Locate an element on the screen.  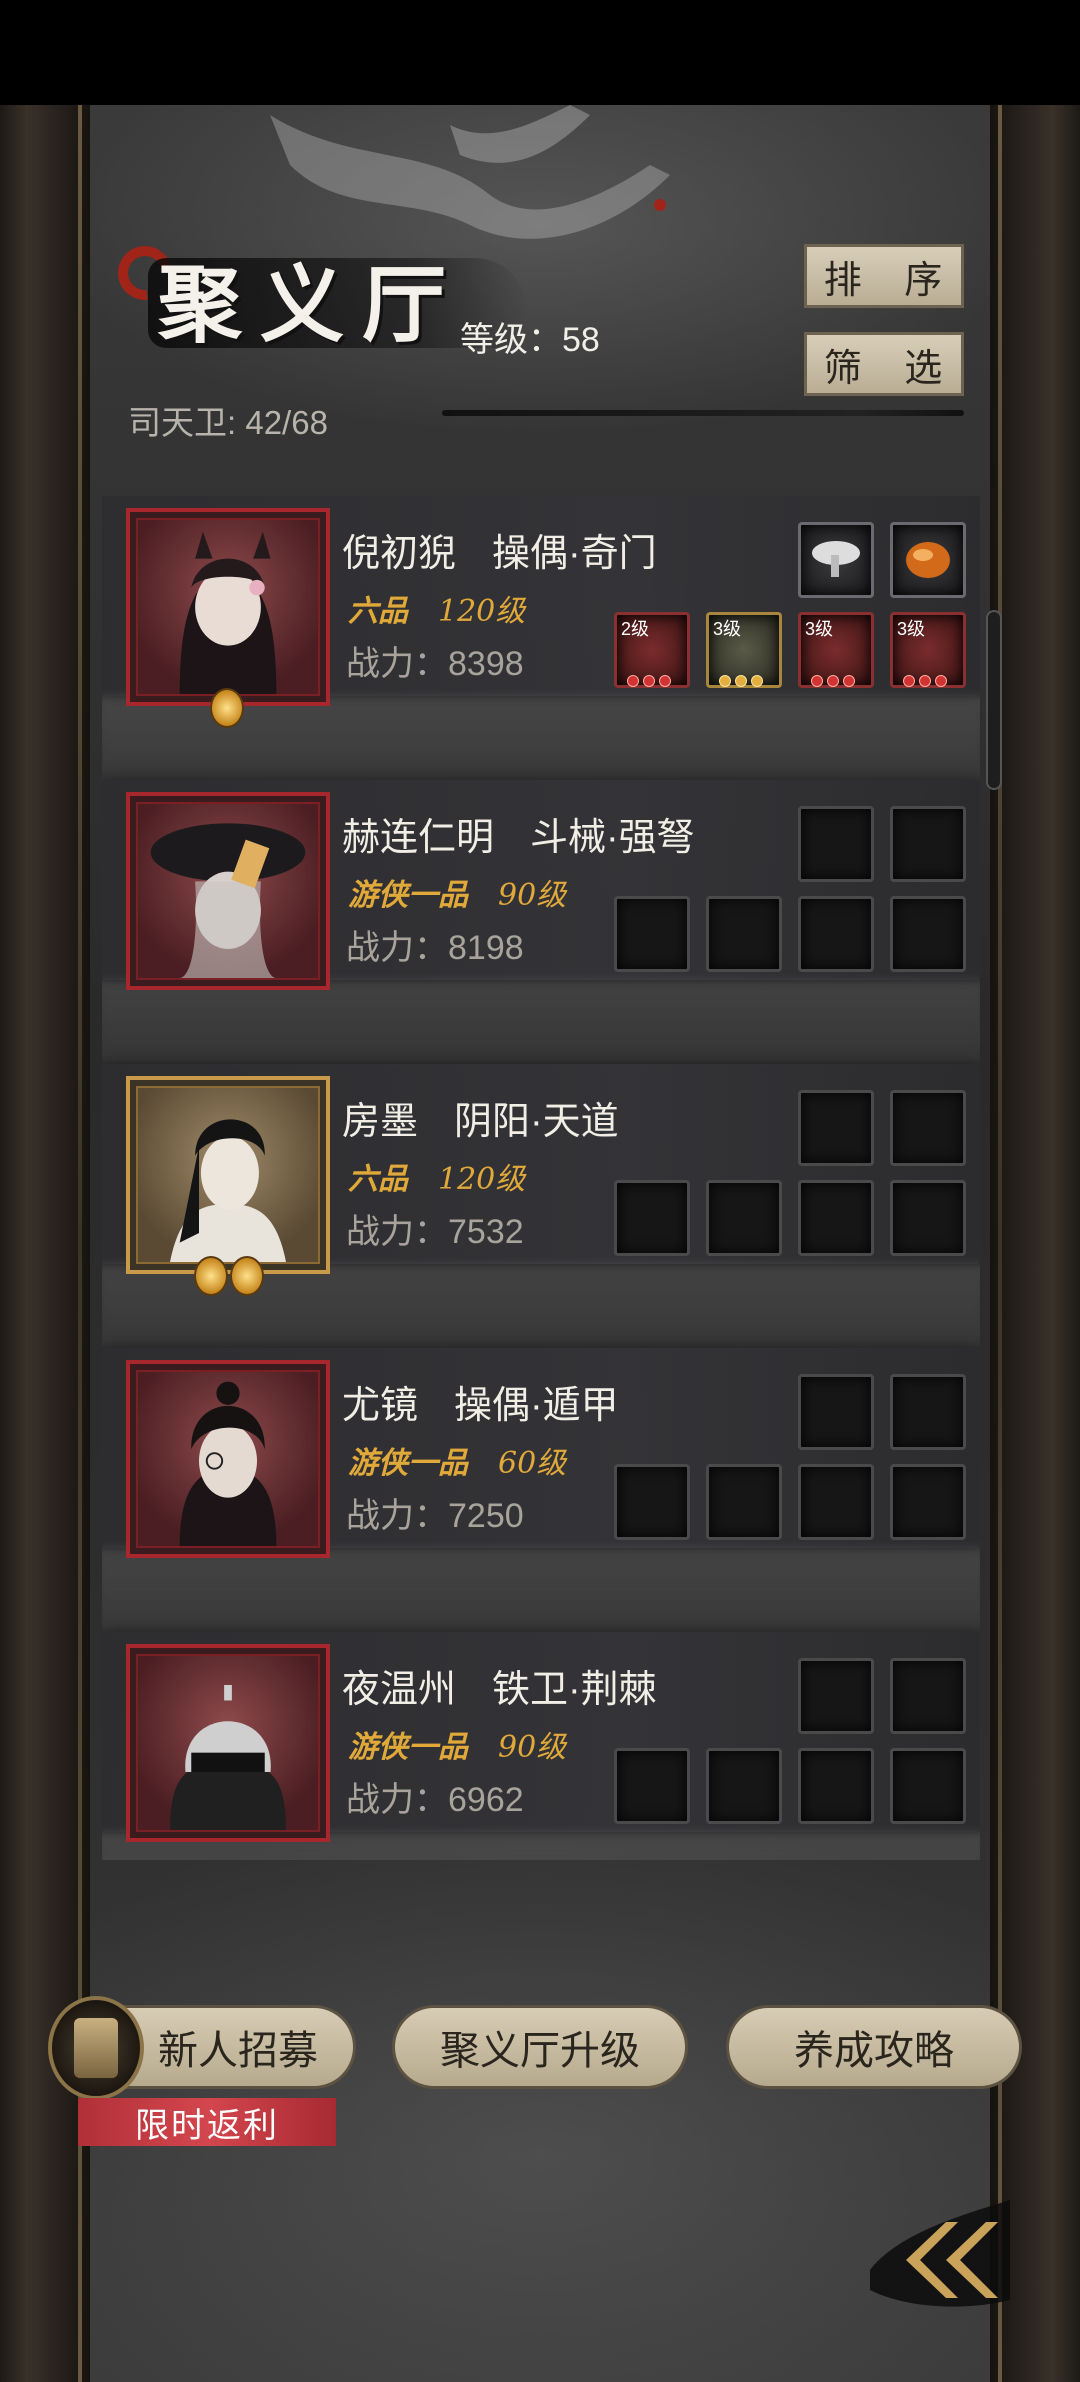
sort-button: 排 序 is located at coordinates (884, 276).